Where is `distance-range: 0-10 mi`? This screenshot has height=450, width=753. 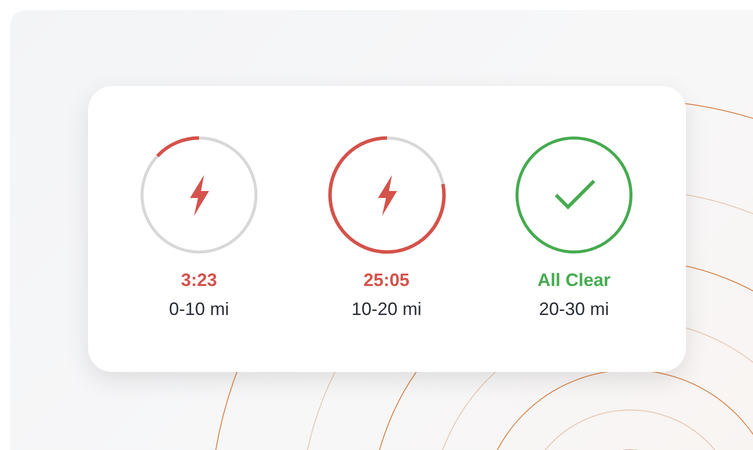 distance-range: 0-10 mi is located at coordinates (199, 309).